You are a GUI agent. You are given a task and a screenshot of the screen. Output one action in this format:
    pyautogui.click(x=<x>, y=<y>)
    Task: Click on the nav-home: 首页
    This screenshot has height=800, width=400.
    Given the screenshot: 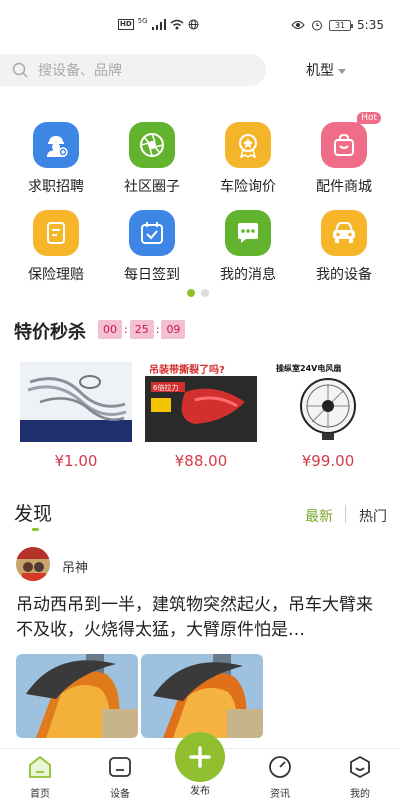 What is the action you would take?
    pyautogui.click(x=40, y=777)
    